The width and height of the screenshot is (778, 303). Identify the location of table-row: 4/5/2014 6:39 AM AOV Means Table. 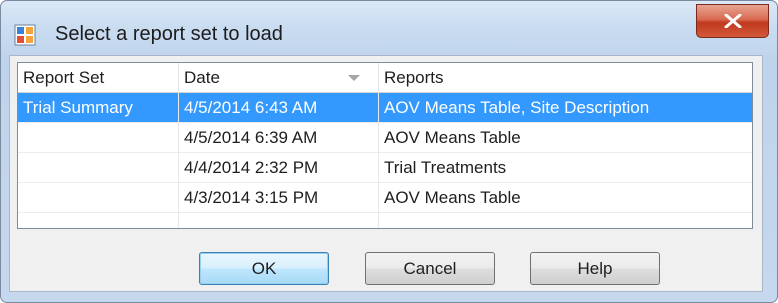
(385, 137).